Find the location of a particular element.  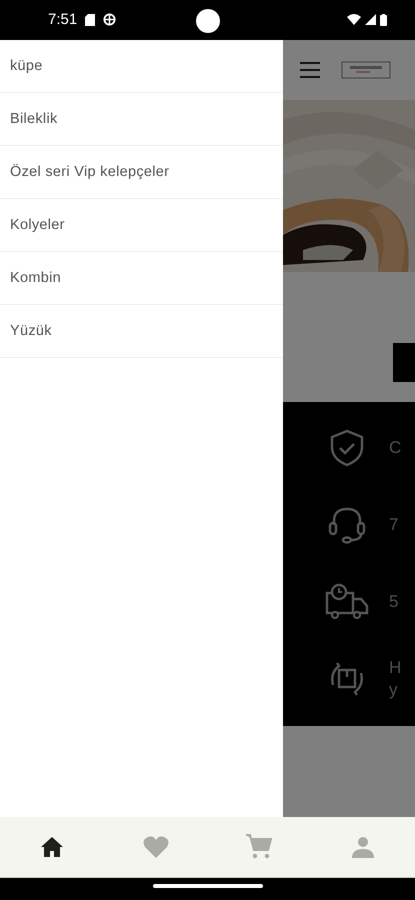

home-indicator is located at coordinates (207, 886).